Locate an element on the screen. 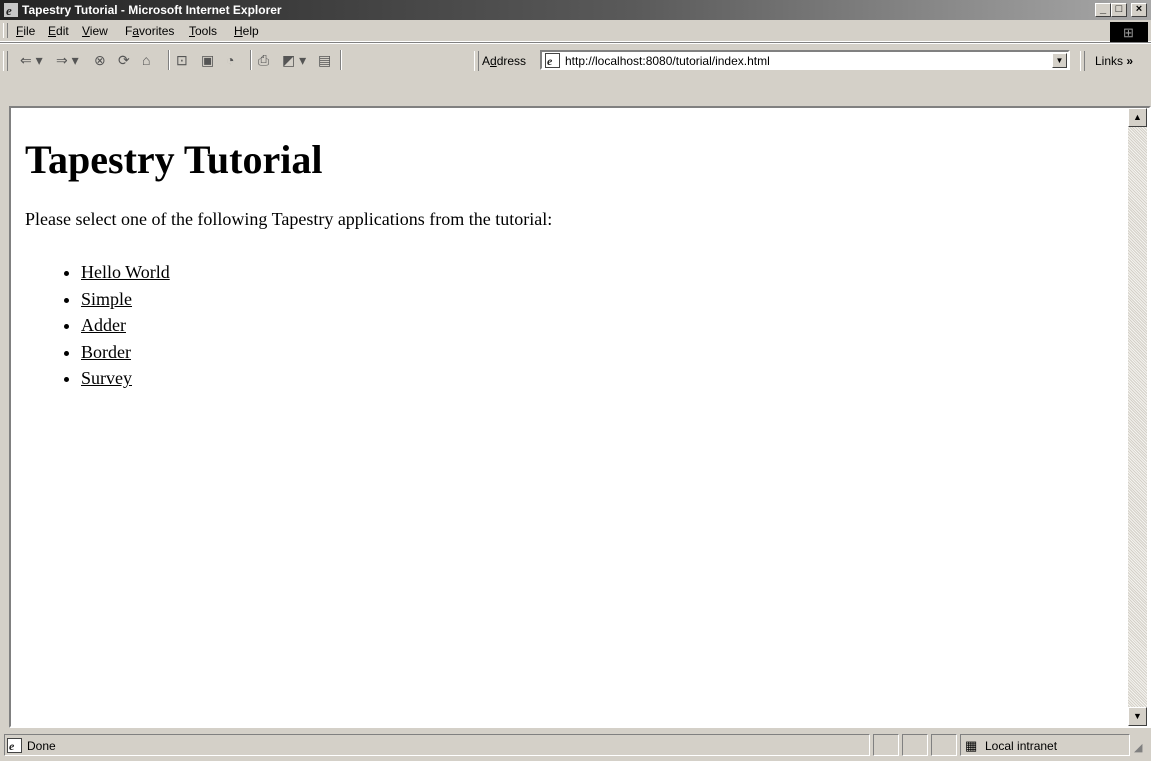 This screenshot has height=761, width=1151. menu-file: File is located at coordinates (25, 31).